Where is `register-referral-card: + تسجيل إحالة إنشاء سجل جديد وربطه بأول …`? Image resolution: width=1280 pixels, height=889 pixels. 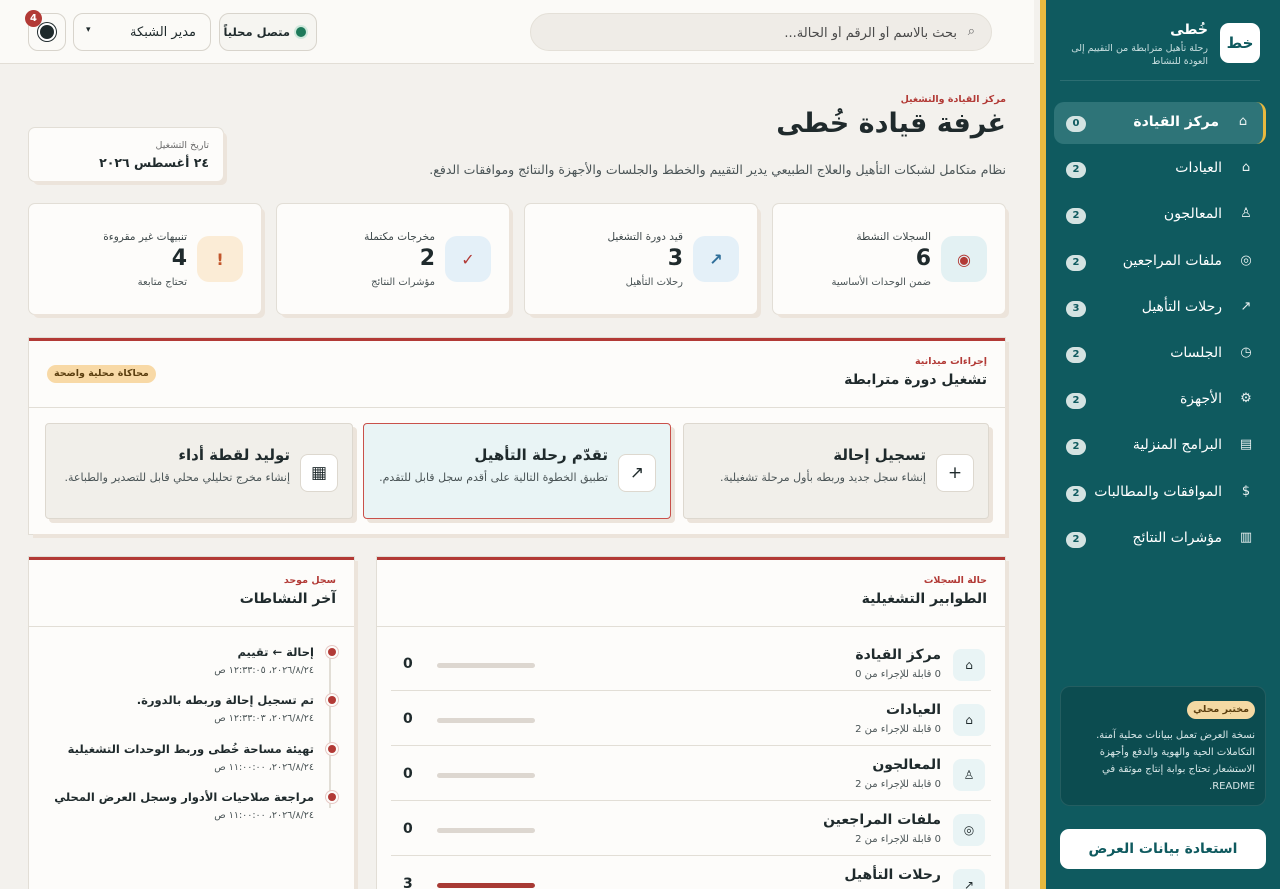 register-referral-card: + تسجيل إحالة إنشاء سجل جديد وربطه بأول … is located at coordinates (836, 471).